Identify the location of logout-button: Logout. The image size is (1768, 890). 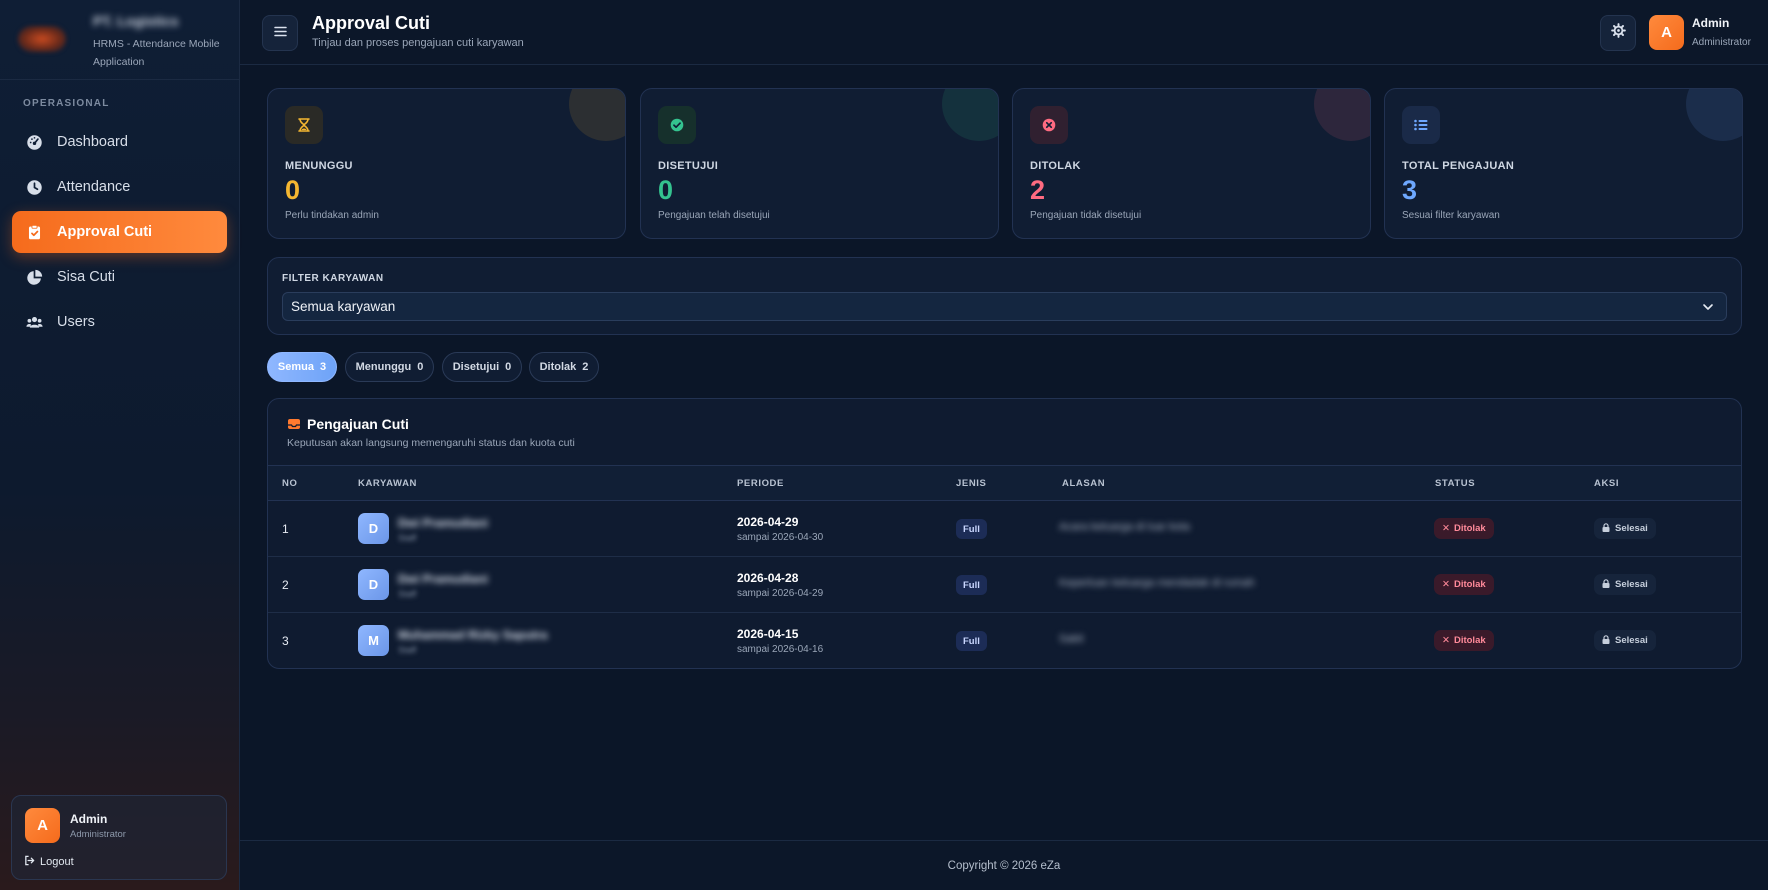
(49, 862).